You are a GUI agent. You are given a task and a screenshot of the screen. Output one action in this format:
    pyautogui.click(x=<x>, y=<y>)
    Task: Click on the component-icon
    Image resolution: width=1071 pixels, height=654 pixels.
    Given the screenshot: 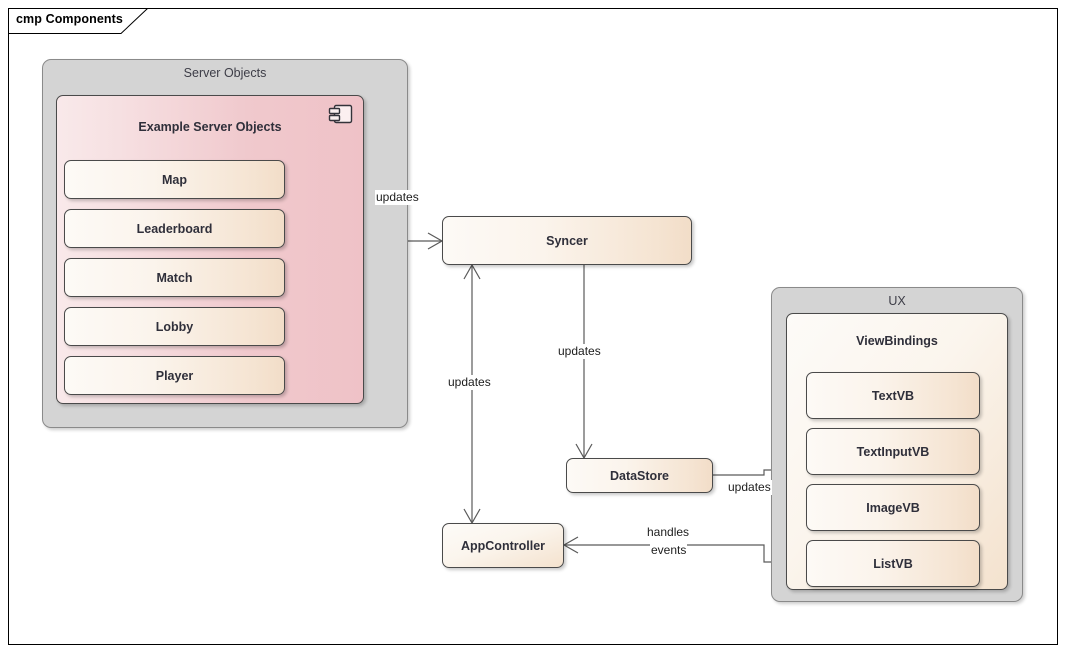 What is the action you would take?
    pyautogui.click(x=340, y=114)
    